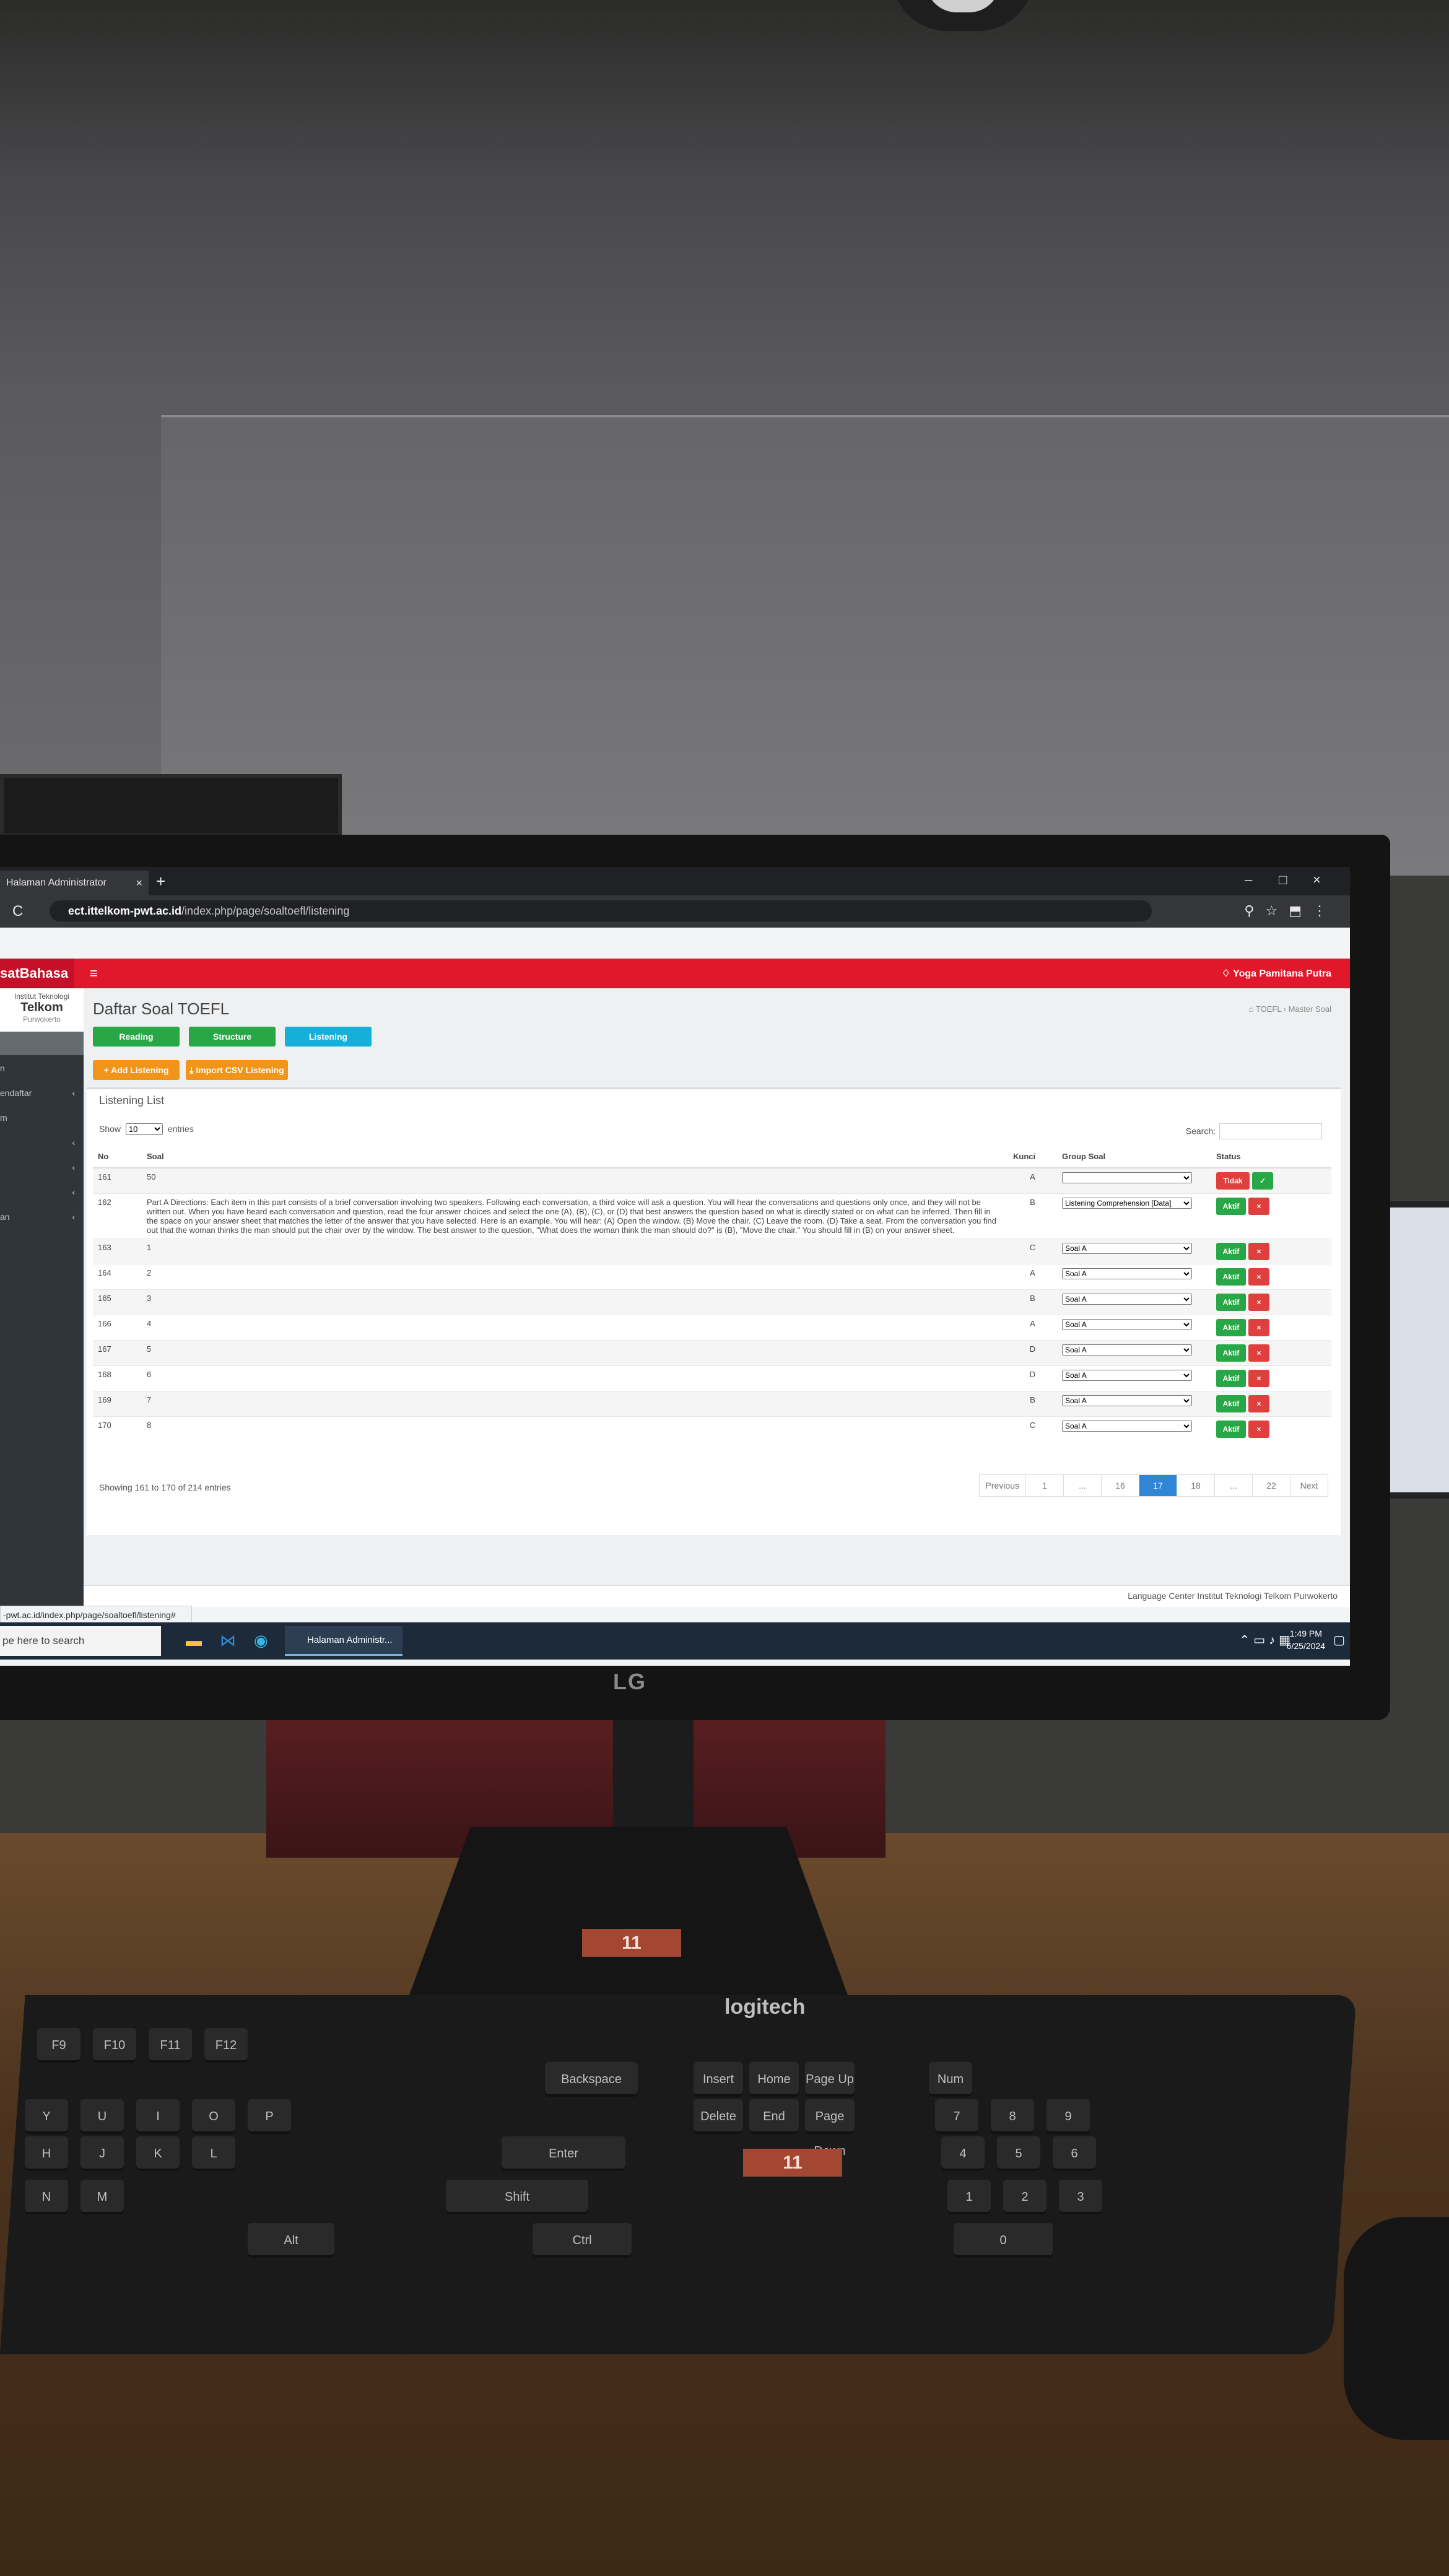 The height and width of the screenshot is (2576, 1449). I want to click on tab-title: Halaman Administrator, so click(56, 882).